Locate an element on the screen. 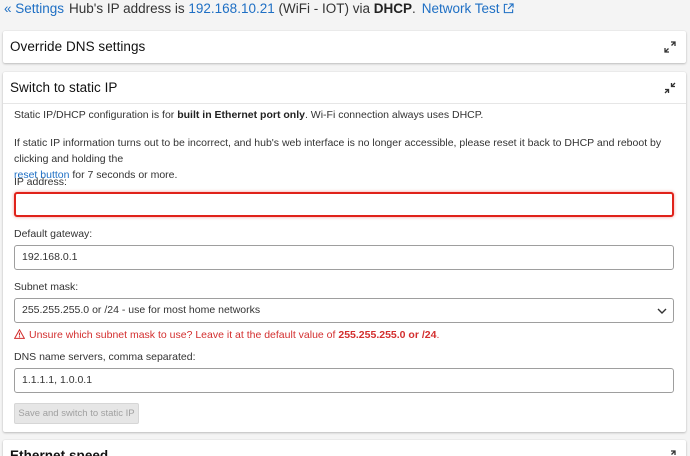  override-dns-card: Override DNS settings is located at coordinates (344, 47).